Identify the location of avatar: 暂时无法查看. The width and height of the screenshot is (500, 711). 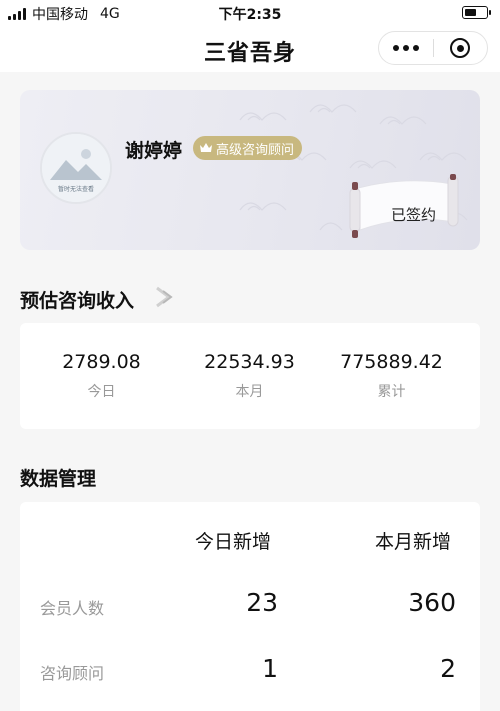
(76, 168).